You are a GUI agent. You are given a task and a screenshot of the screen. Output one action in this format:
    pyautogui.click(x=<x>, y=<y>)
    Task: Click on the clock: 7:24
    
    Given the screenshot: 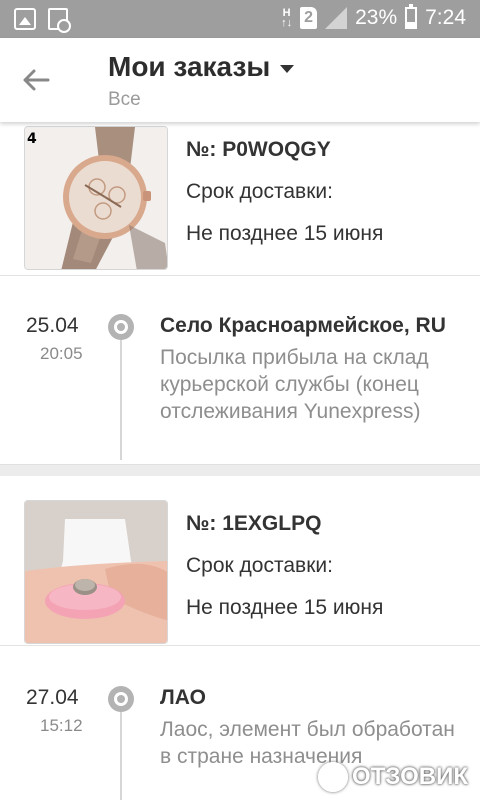 What is the action you would take?
    pyautogui.click(x=445, y=17)
    